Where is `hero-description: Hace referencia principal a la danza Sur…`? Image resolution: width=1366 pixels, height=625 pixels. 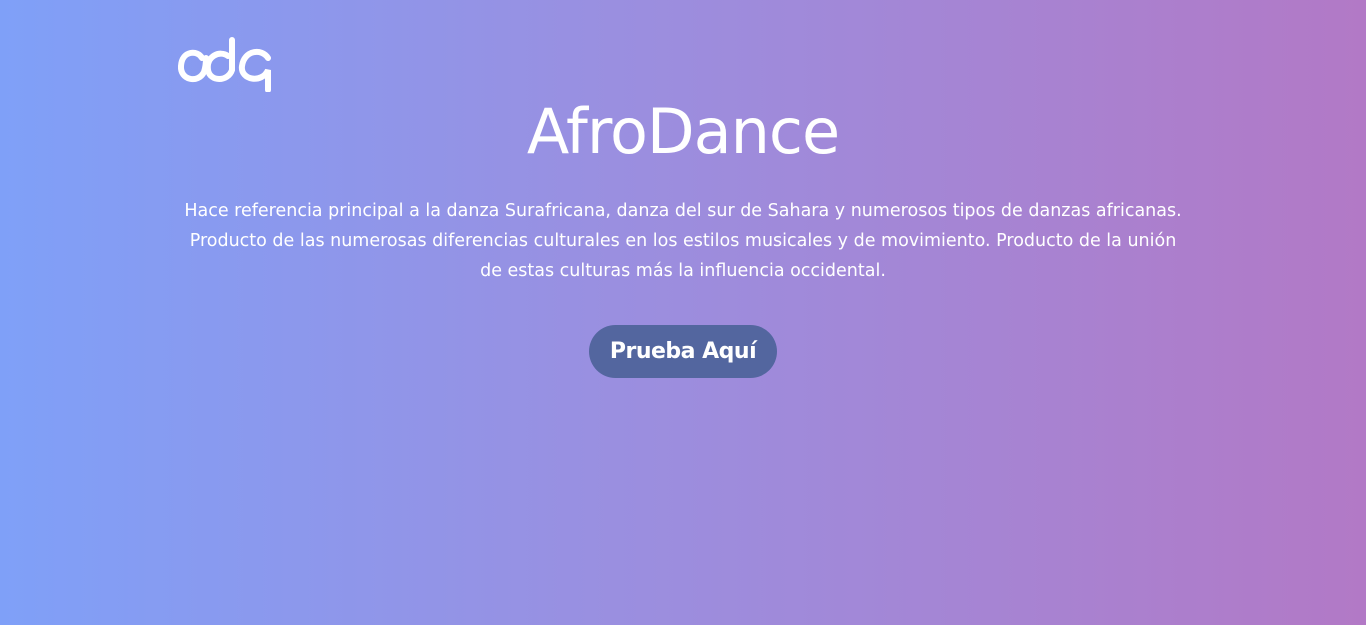
hero-description: Hace referencia principal a la danza Sur… is located at coordinates (683, 241).